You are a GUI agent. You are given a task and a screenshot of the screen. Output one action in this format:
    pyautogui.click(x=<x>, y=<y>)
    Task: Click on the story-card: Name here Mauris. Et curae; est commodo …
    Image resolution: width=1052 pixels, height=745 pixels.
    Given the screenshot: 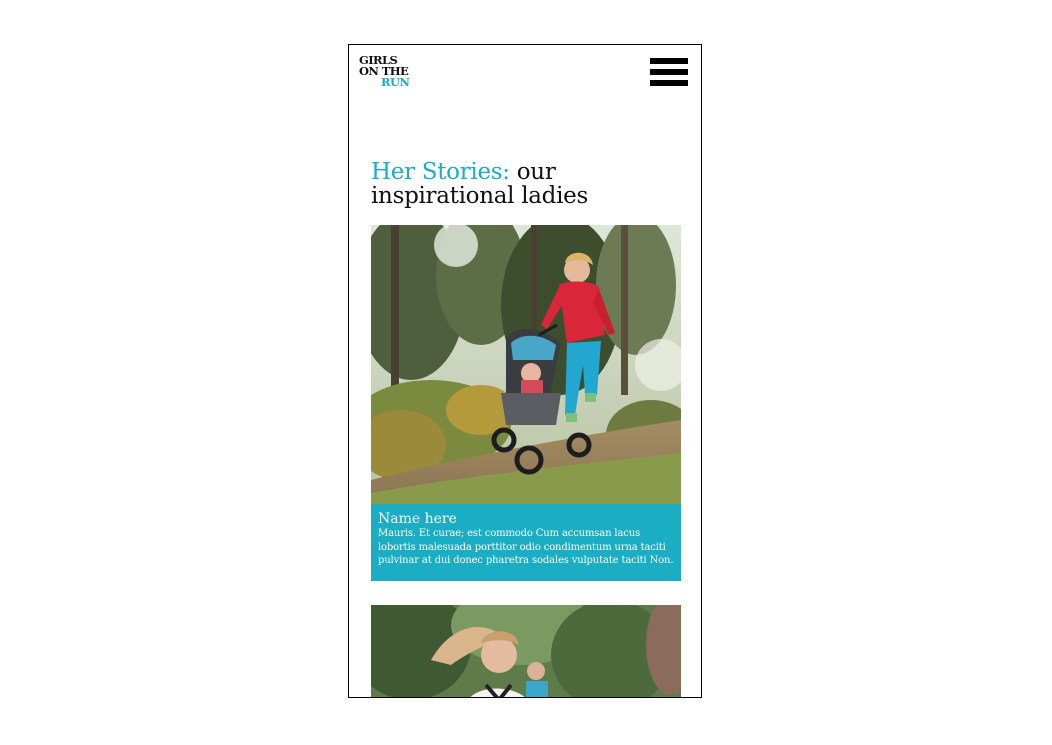 What is the action you would take?
    pyautogui.click(x=526, y=403)
    